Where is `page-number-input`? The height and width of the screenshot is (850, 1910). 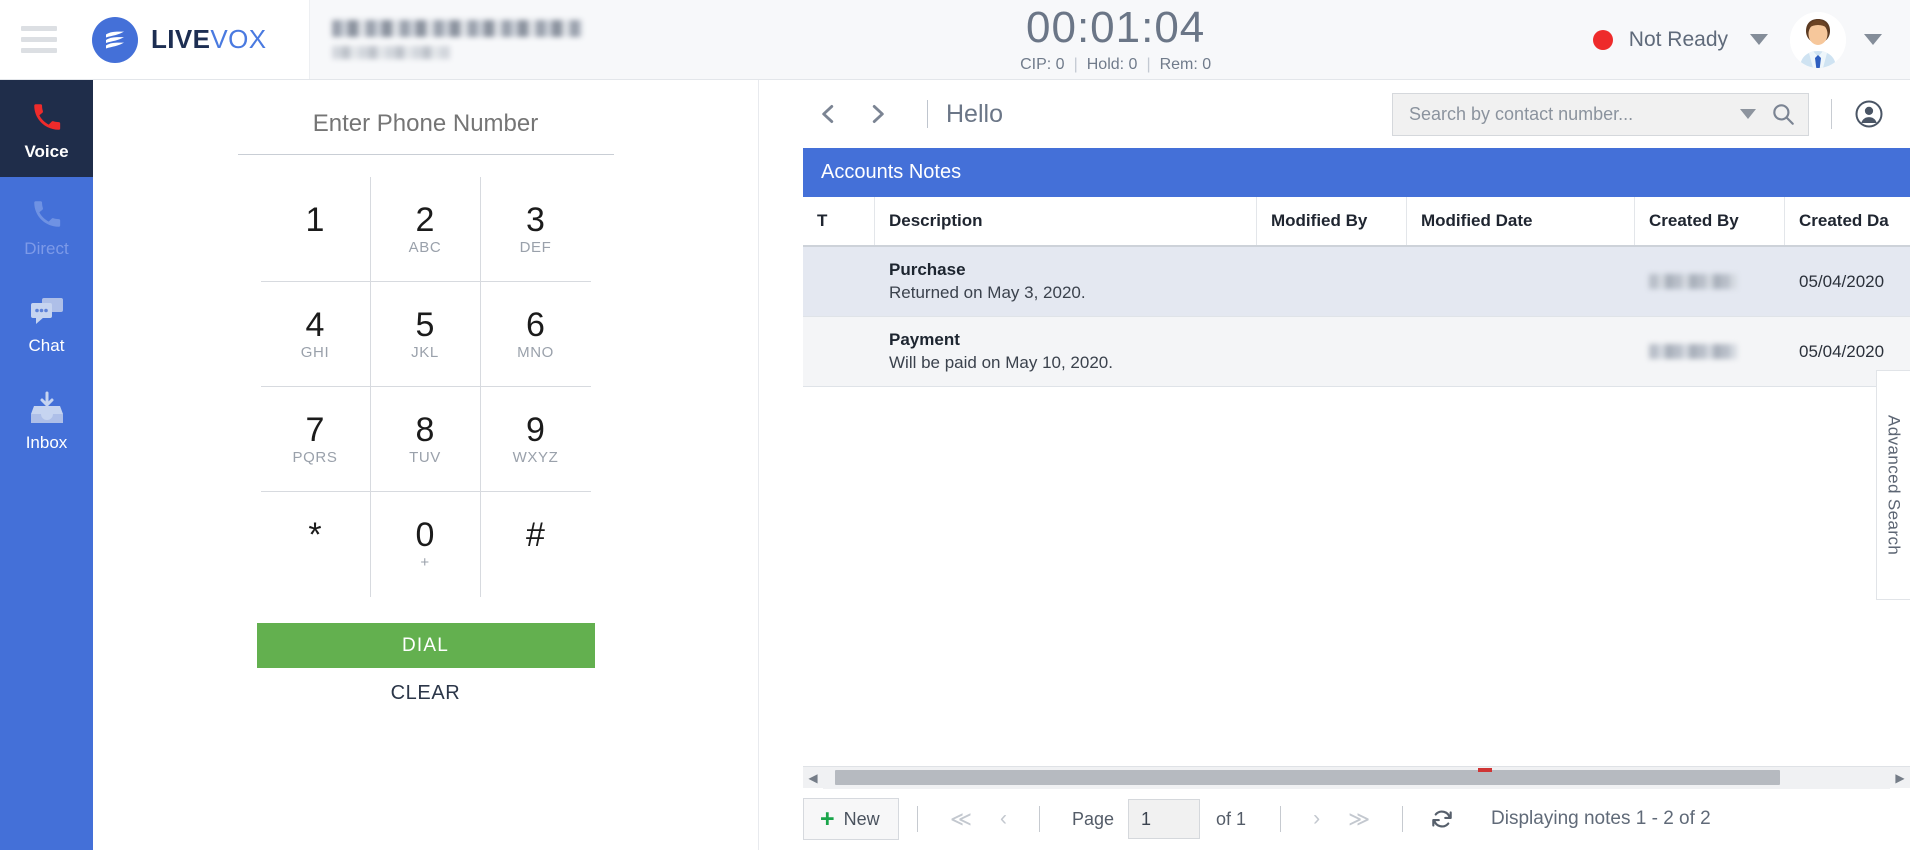 page-number-input is located at coordinates (1164, 819).